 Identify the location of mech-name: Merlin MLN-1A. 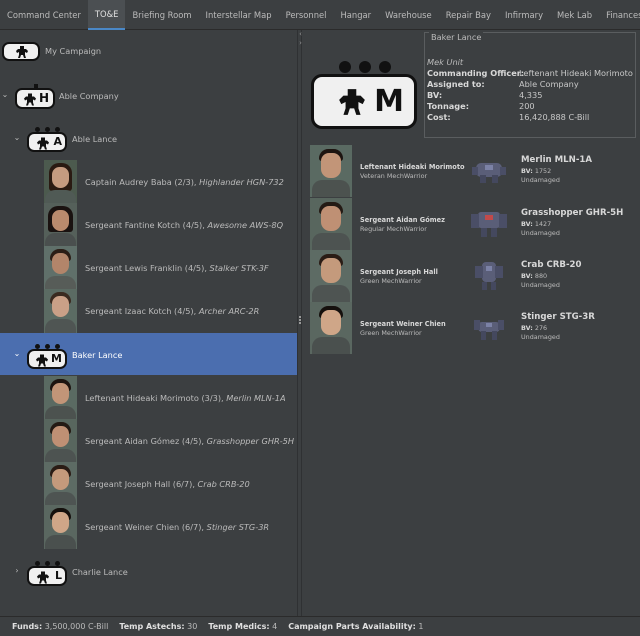
(557, 160).